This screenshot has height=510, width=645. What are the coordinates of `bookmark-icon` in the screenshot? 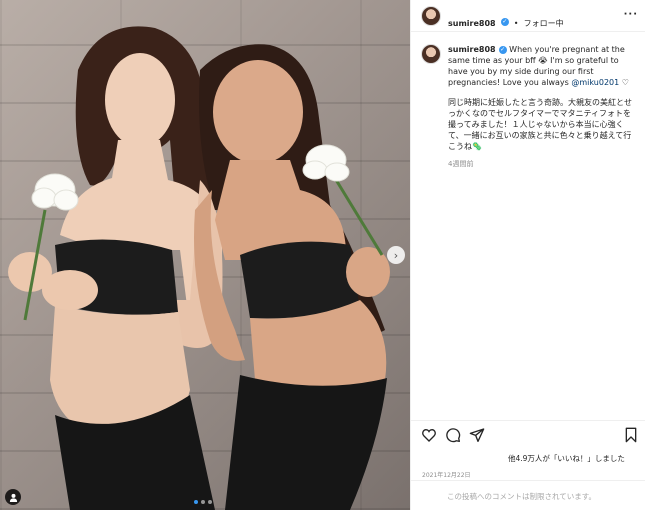 It's located at (631, 435).